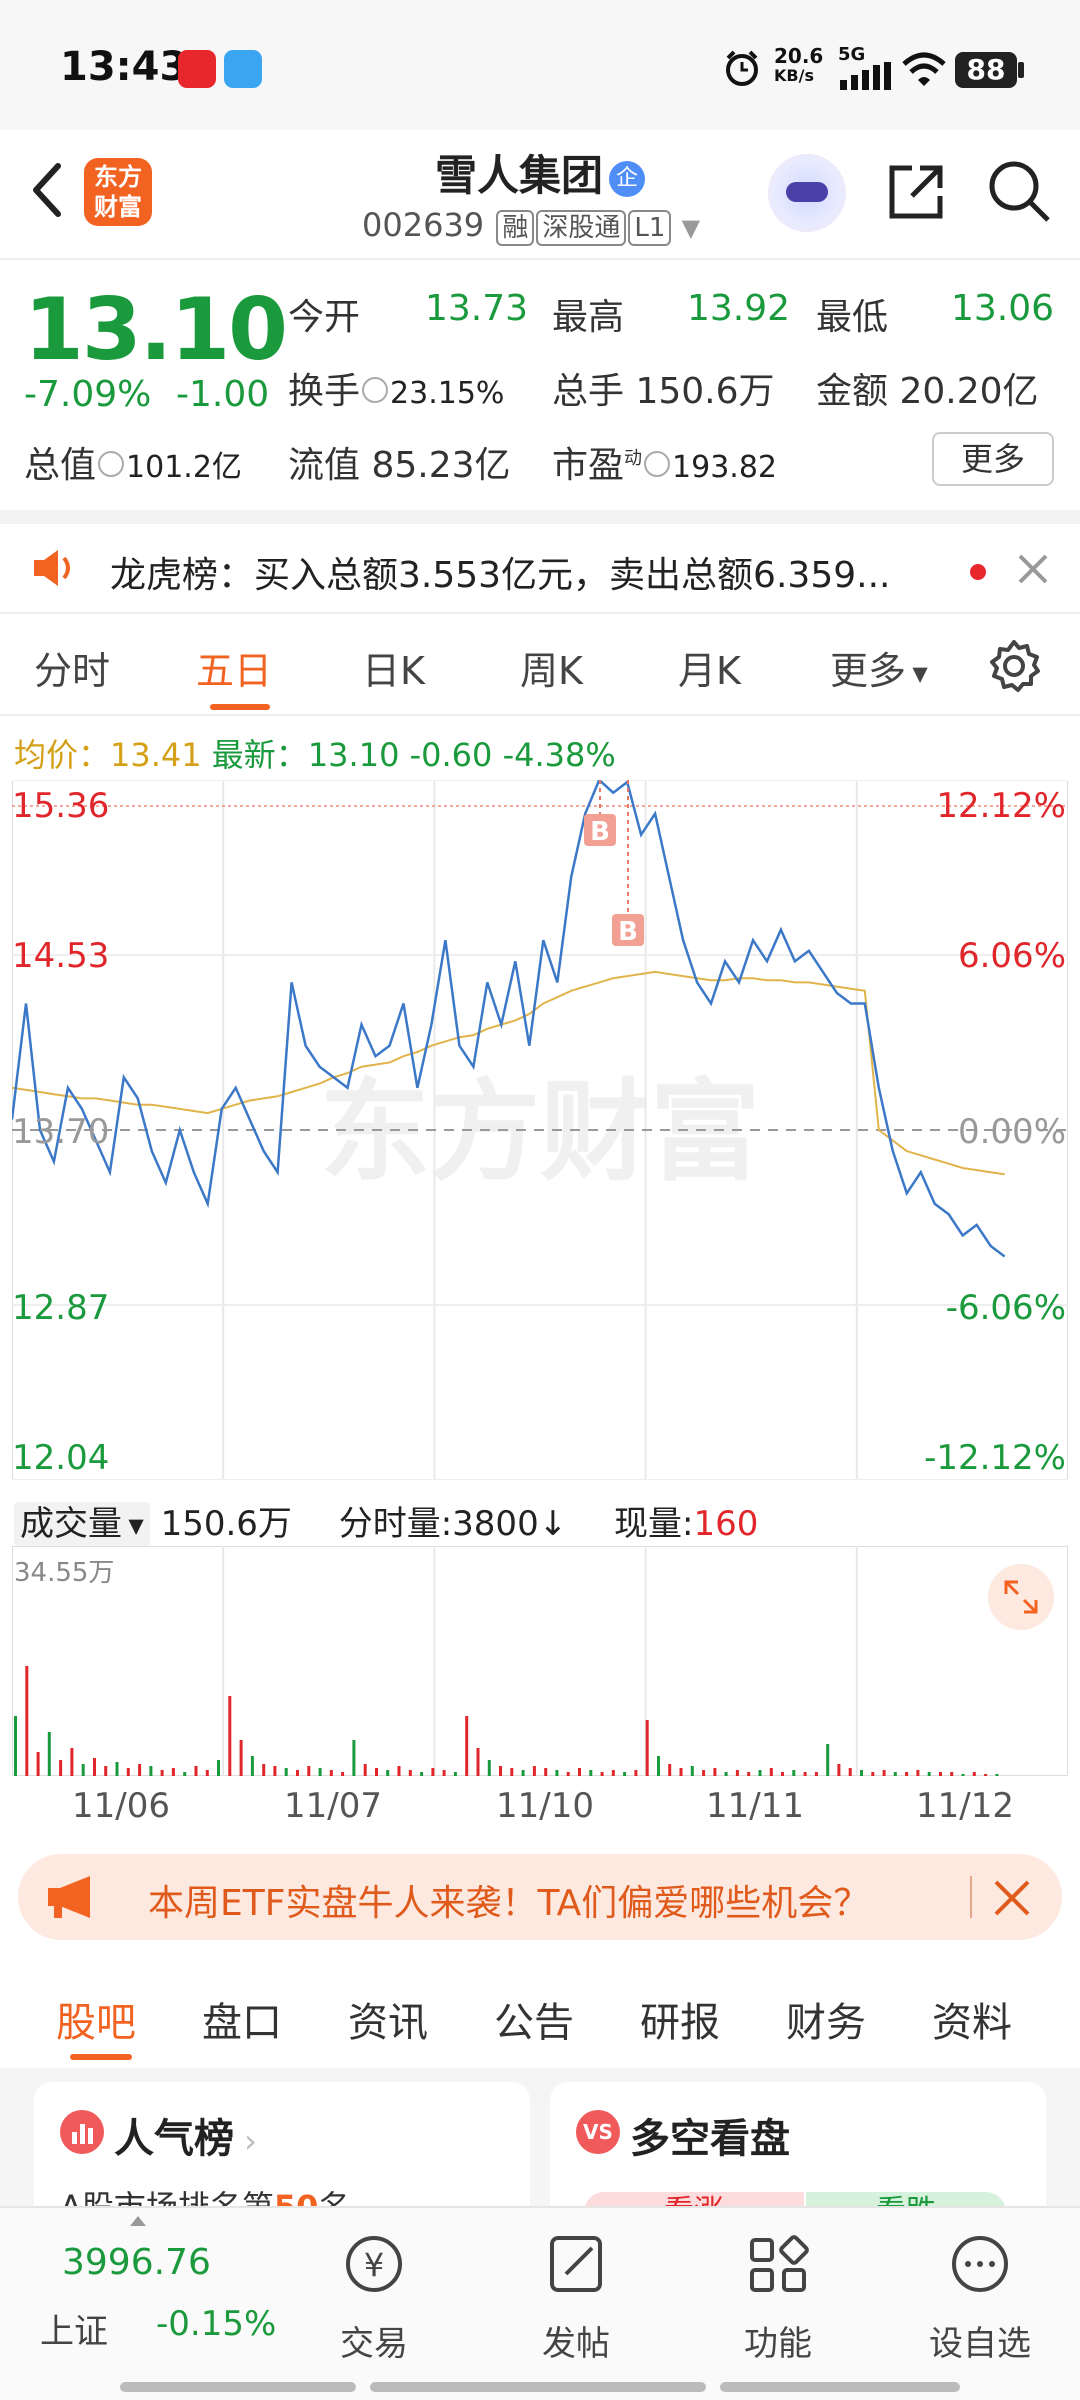 Image resolution: width=1080 pixels, height=2400 pixels. Describe the element at coordinates (96, 2019) in the screenshot. I see `tab-forum: 股吧` at that location.